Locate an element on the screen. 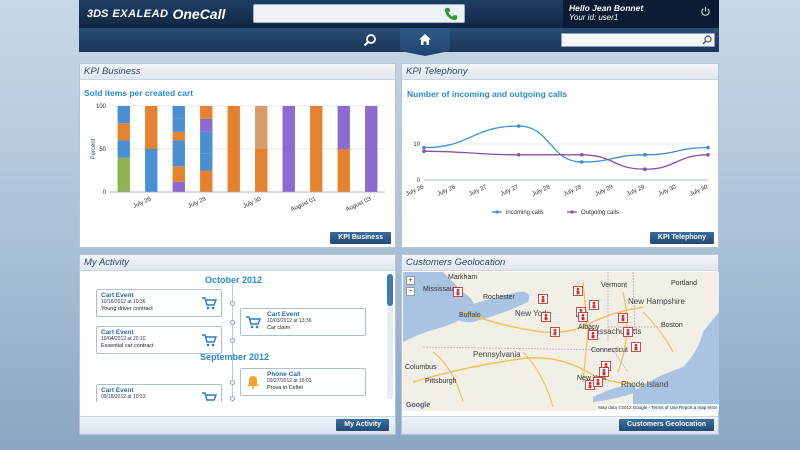 This screenshot has height=450, width=800. map-label: Markham is located at coordinates (463, 277).